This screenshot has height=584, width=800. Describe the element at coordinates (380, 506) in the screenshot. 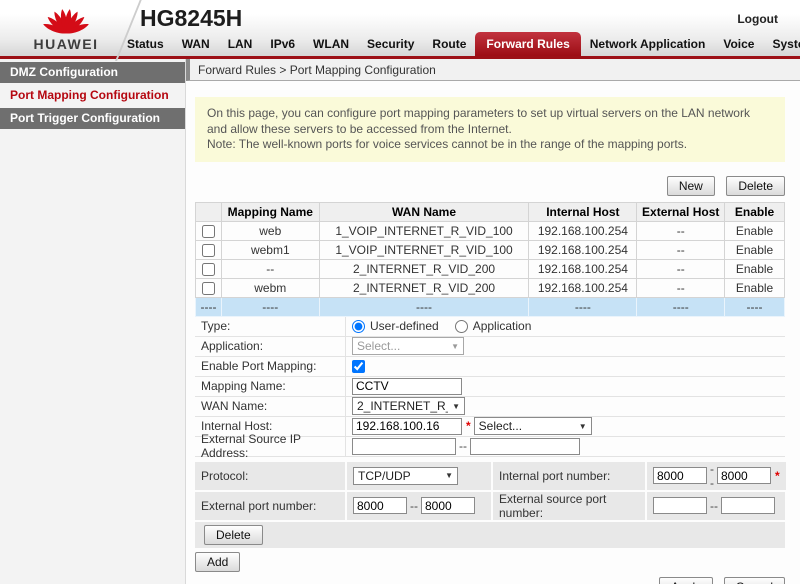

I see `external-port-from-input` at that location.